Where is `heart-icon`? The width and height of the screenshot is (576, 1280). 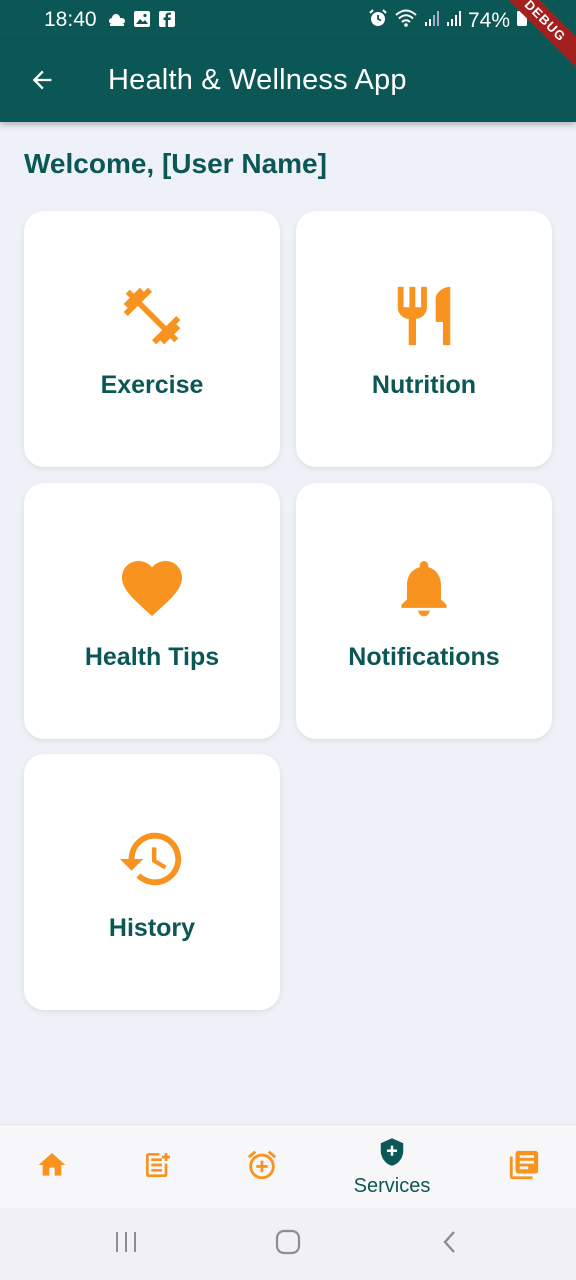
heart-icon is located at coordinates (152, 588).